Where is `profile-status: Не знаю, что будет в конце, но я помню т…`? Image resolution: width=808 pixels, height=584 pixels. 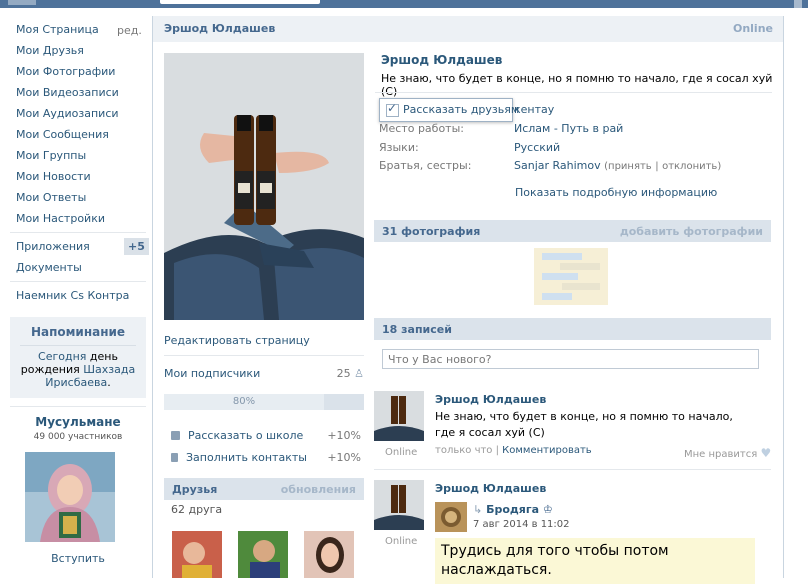 profile-status: Не знаю, что будет в конце, но я помню т… is located at coordinates (582, 85).